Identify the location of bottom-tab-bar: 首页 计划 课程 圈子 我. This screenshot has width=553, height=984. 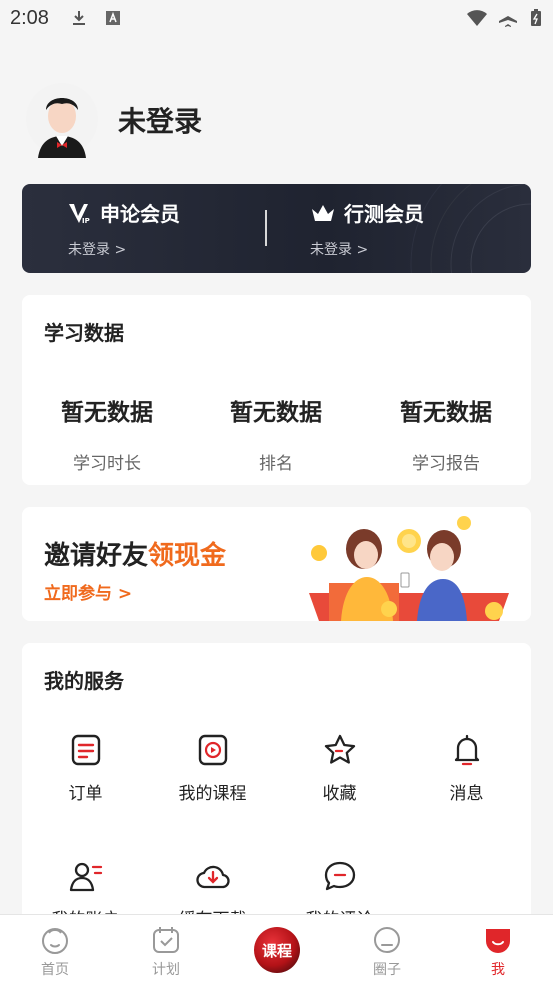
(276, 949).